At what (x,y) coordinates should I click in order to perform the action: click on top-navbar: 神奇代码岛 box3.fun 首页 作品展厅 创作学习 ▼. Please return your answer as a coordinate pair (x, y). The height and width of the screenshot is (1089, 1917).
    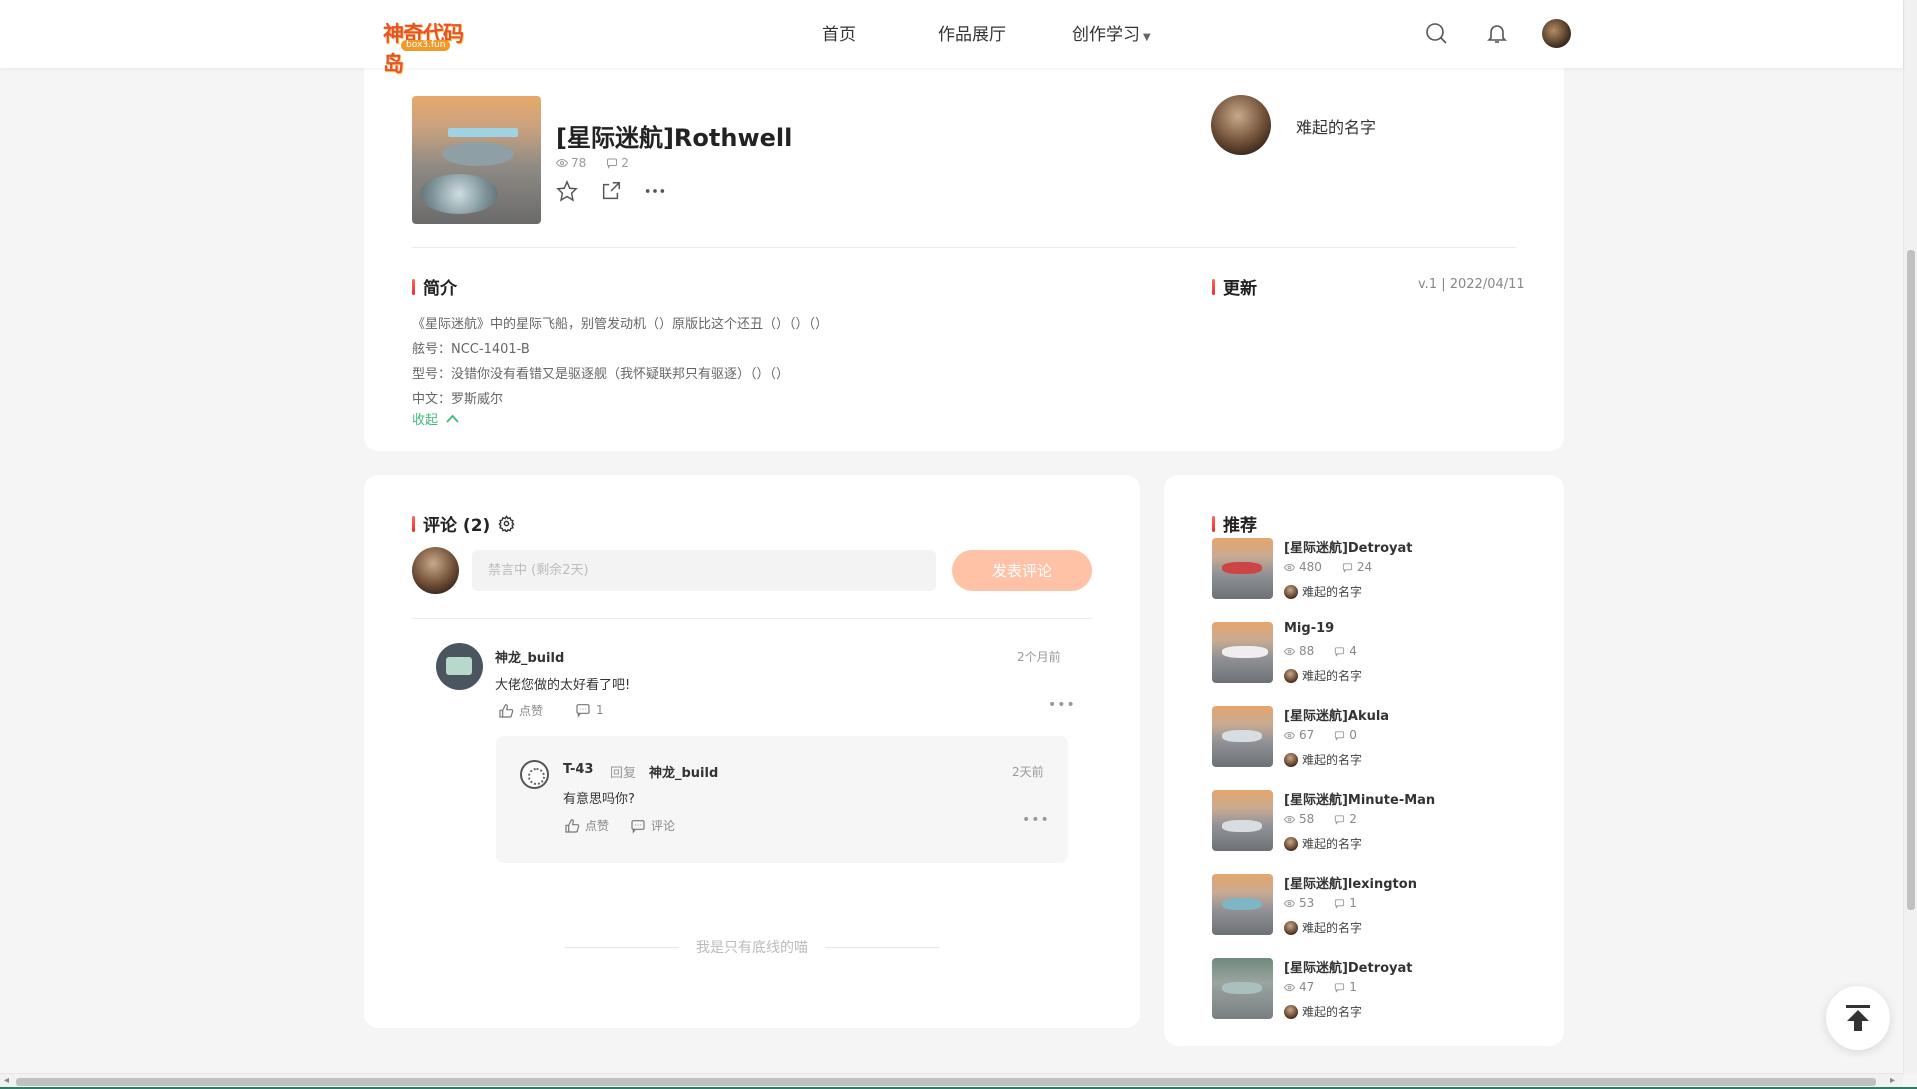
    Looking at the image, I should click on (951, 38).